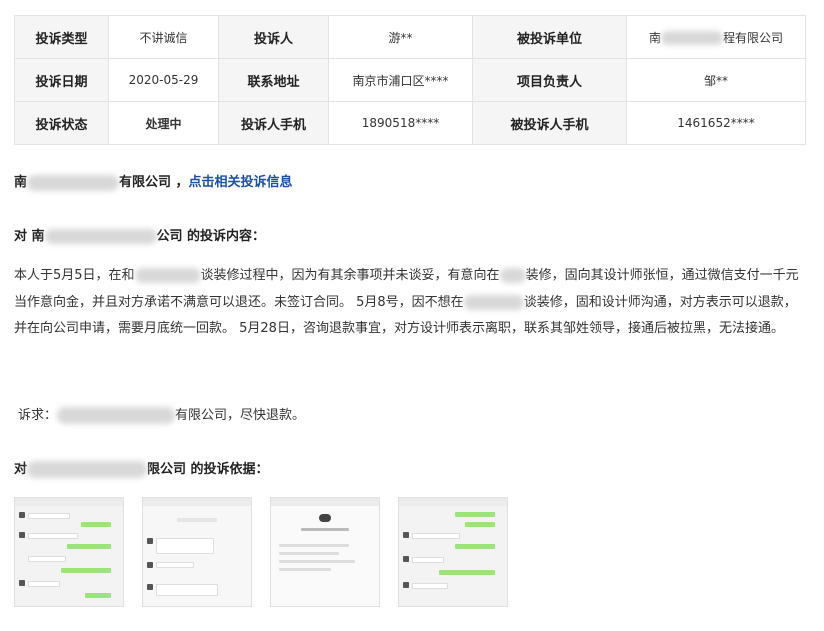 The width and height of the screenshot is (824, 631). I want to click on table-row: 投诉类型 不讲诚信 投诉人 游** 被投诉单位 南 程有限公司, so click(410, 37).